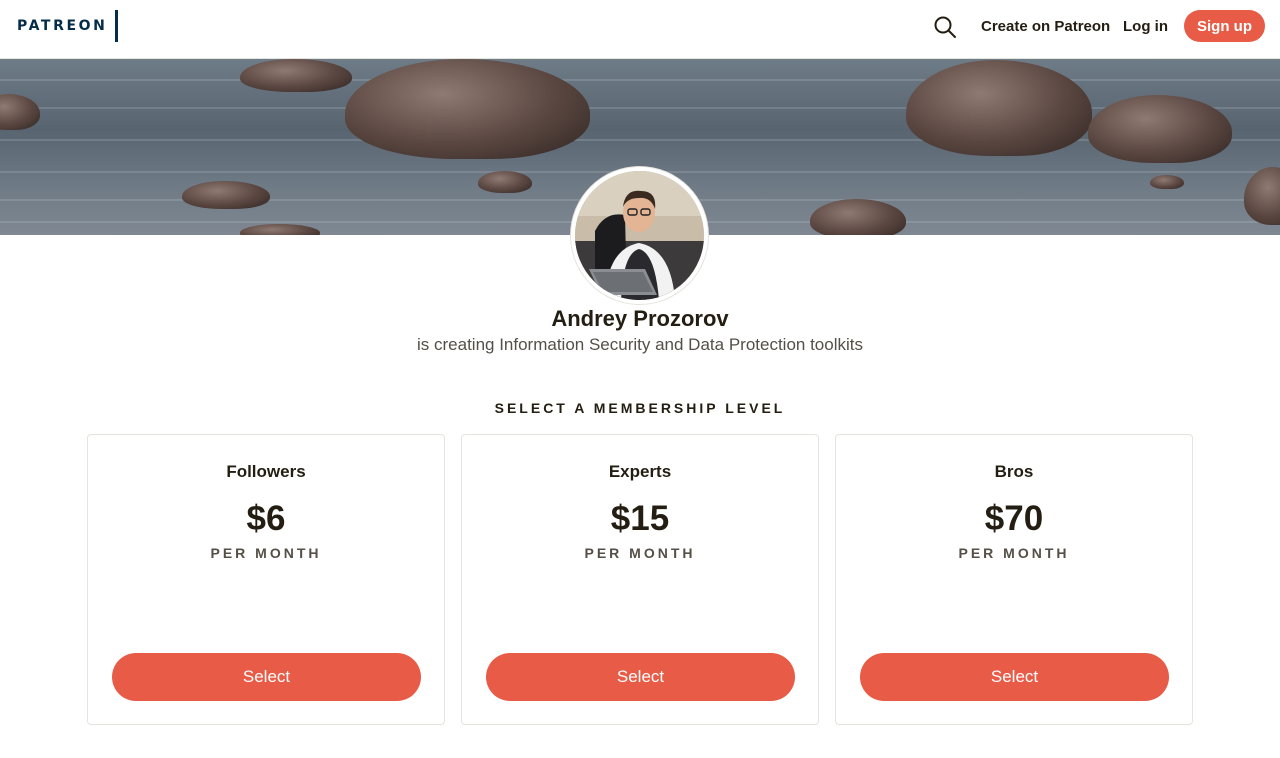 The image size is (1280, 758). I want to click on top-nav: PATREON Create on Patreon Log in Sign up, so click(640, 29).